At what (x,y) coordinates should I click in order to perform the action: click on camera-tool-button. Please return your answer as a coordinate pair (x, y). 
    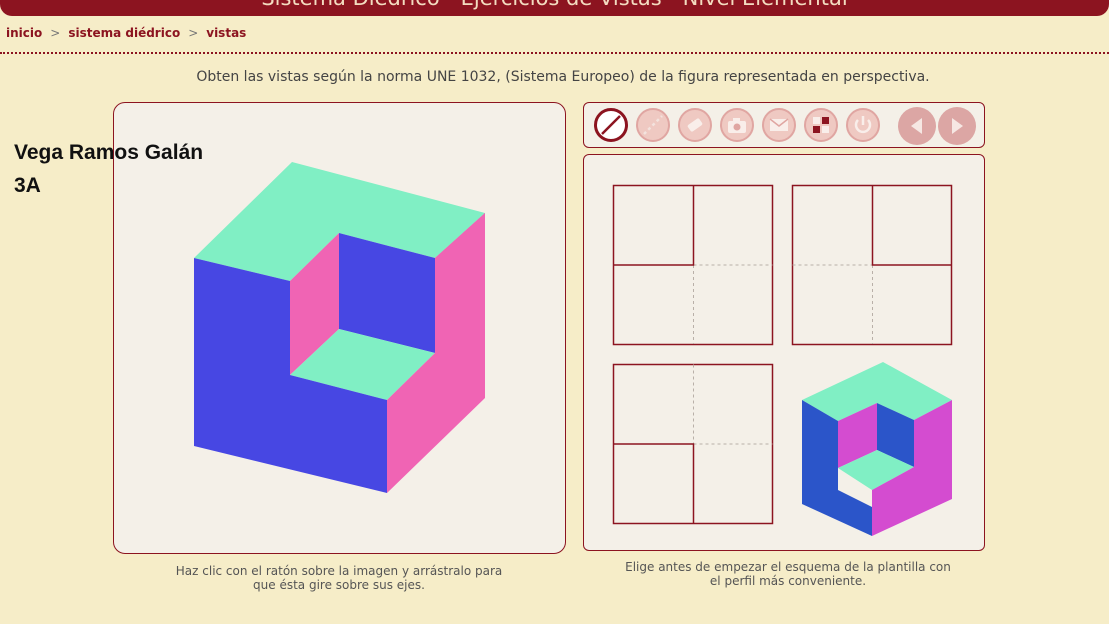
    Looking at the image, I should click on (737, 125).